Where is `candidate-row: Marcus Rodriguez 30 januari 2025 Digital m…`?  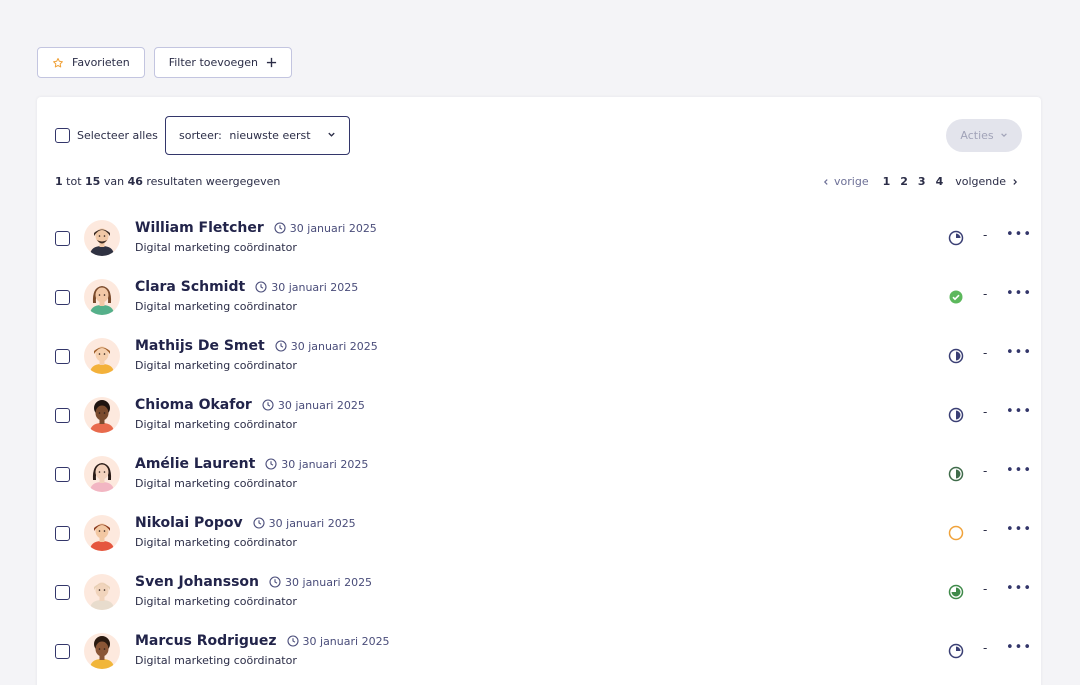
candidate-row: Marcus Rodriguez 30 januari 2025 Digital m… is located at coordinates (539, 650).